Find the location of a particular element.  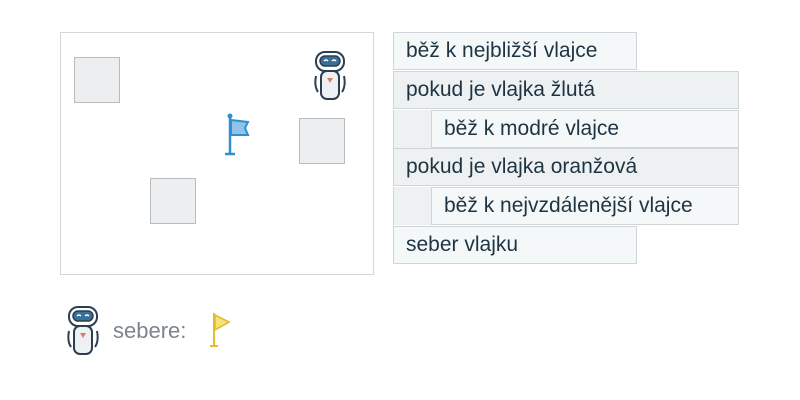

condition-block: pokud je vlajka žlutá is located at coordinates (566, 90).